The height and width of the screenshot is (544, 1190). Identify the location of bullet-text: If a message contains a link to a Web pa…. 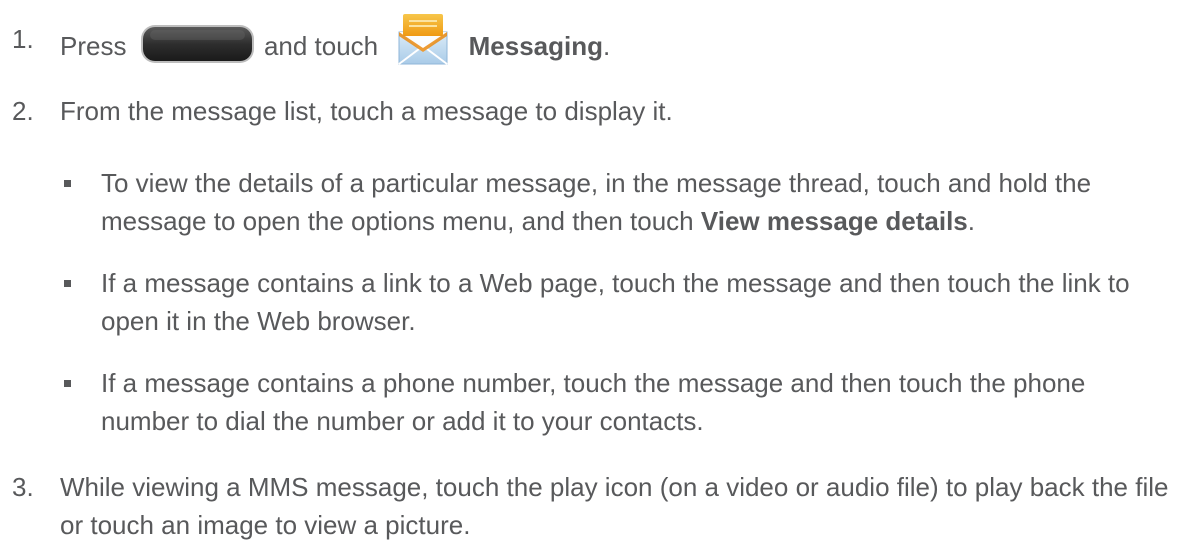
(615, 302).